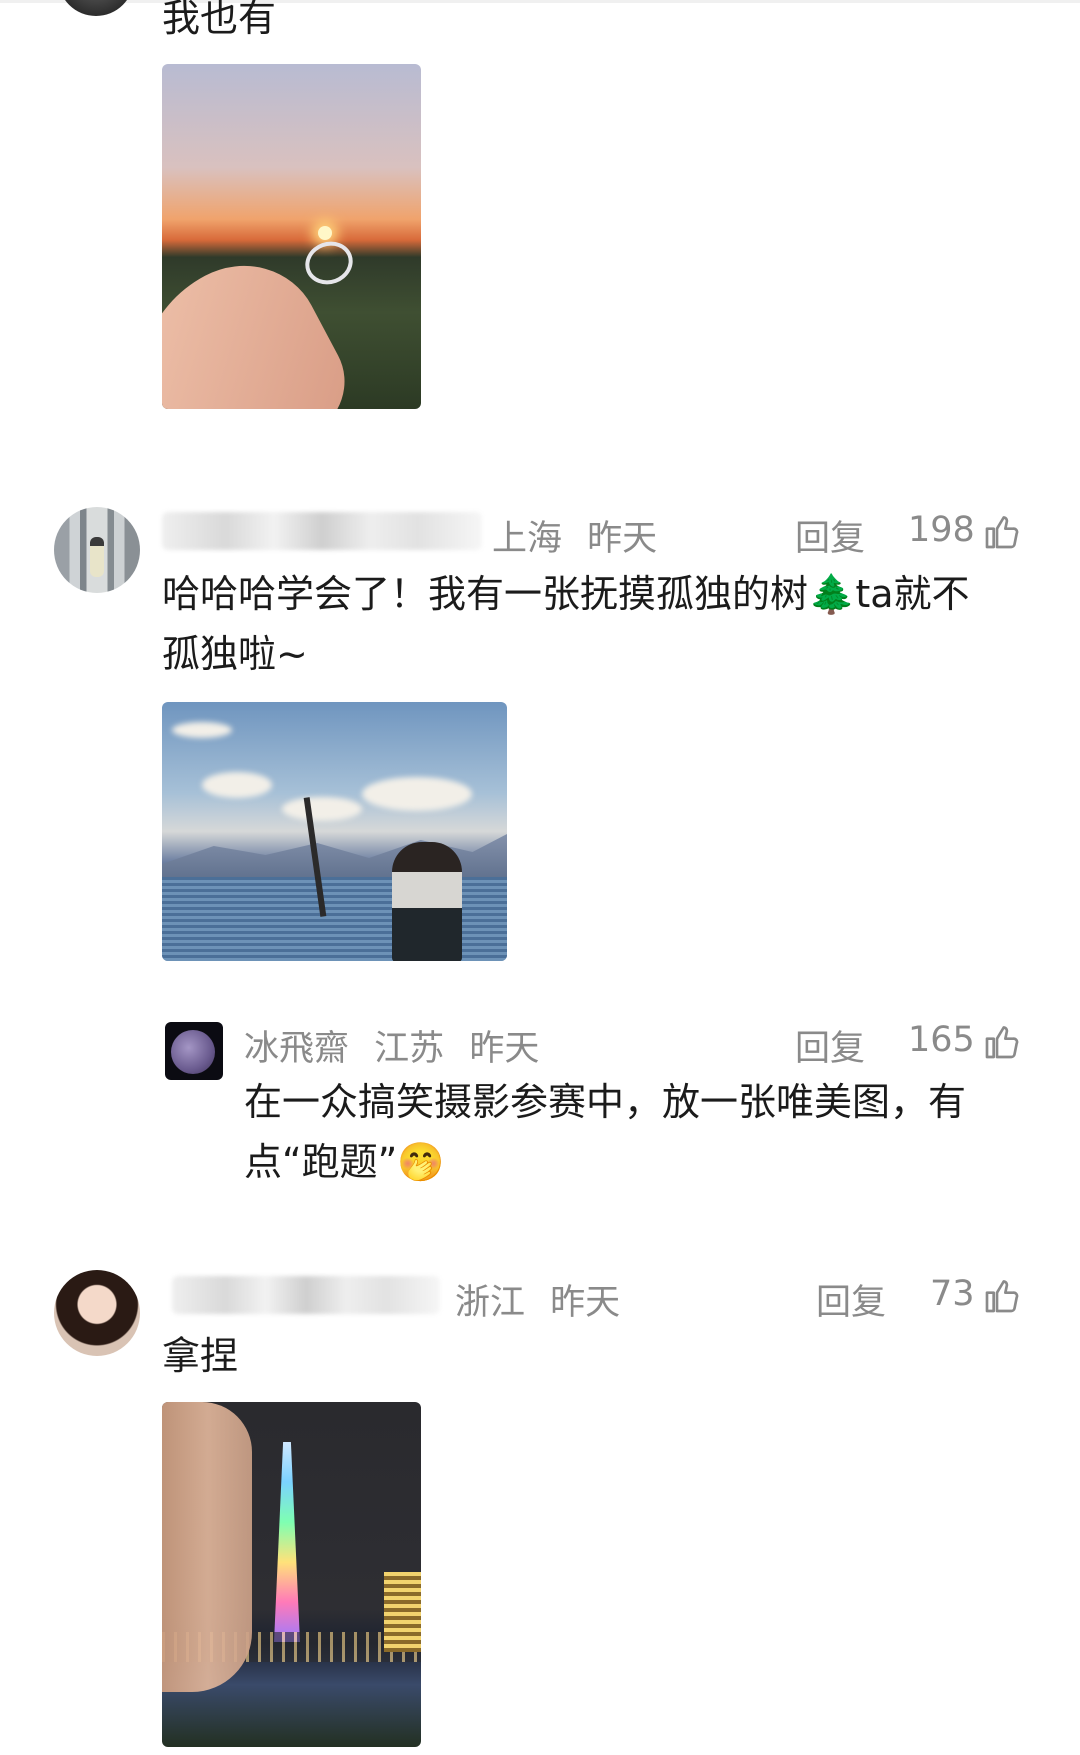  What do you see at coordinates (219, 20) in the screenshot?
I see `comment-text: 我也有` at bounding box center [219, 20].